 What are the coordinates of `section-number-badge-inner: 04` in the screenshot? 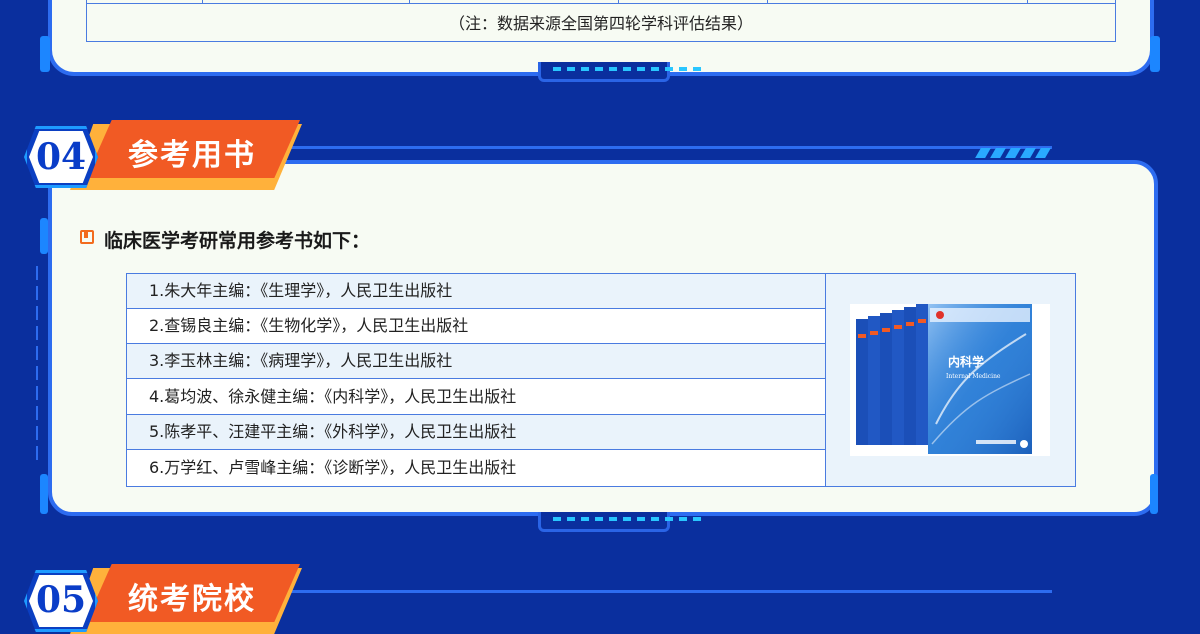 It's located at (61, 157).